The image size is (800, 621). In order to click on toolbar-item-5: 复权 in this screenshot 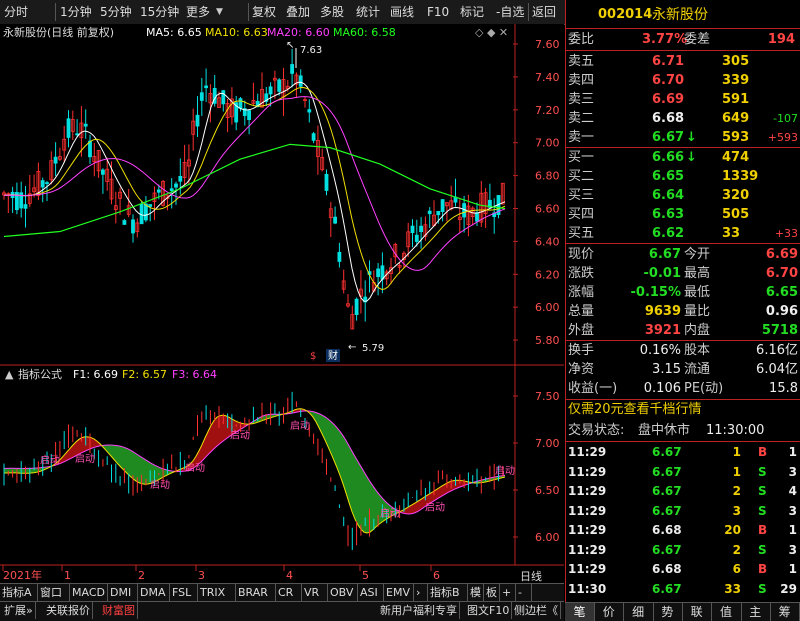, I will do `click(264, 12)`.